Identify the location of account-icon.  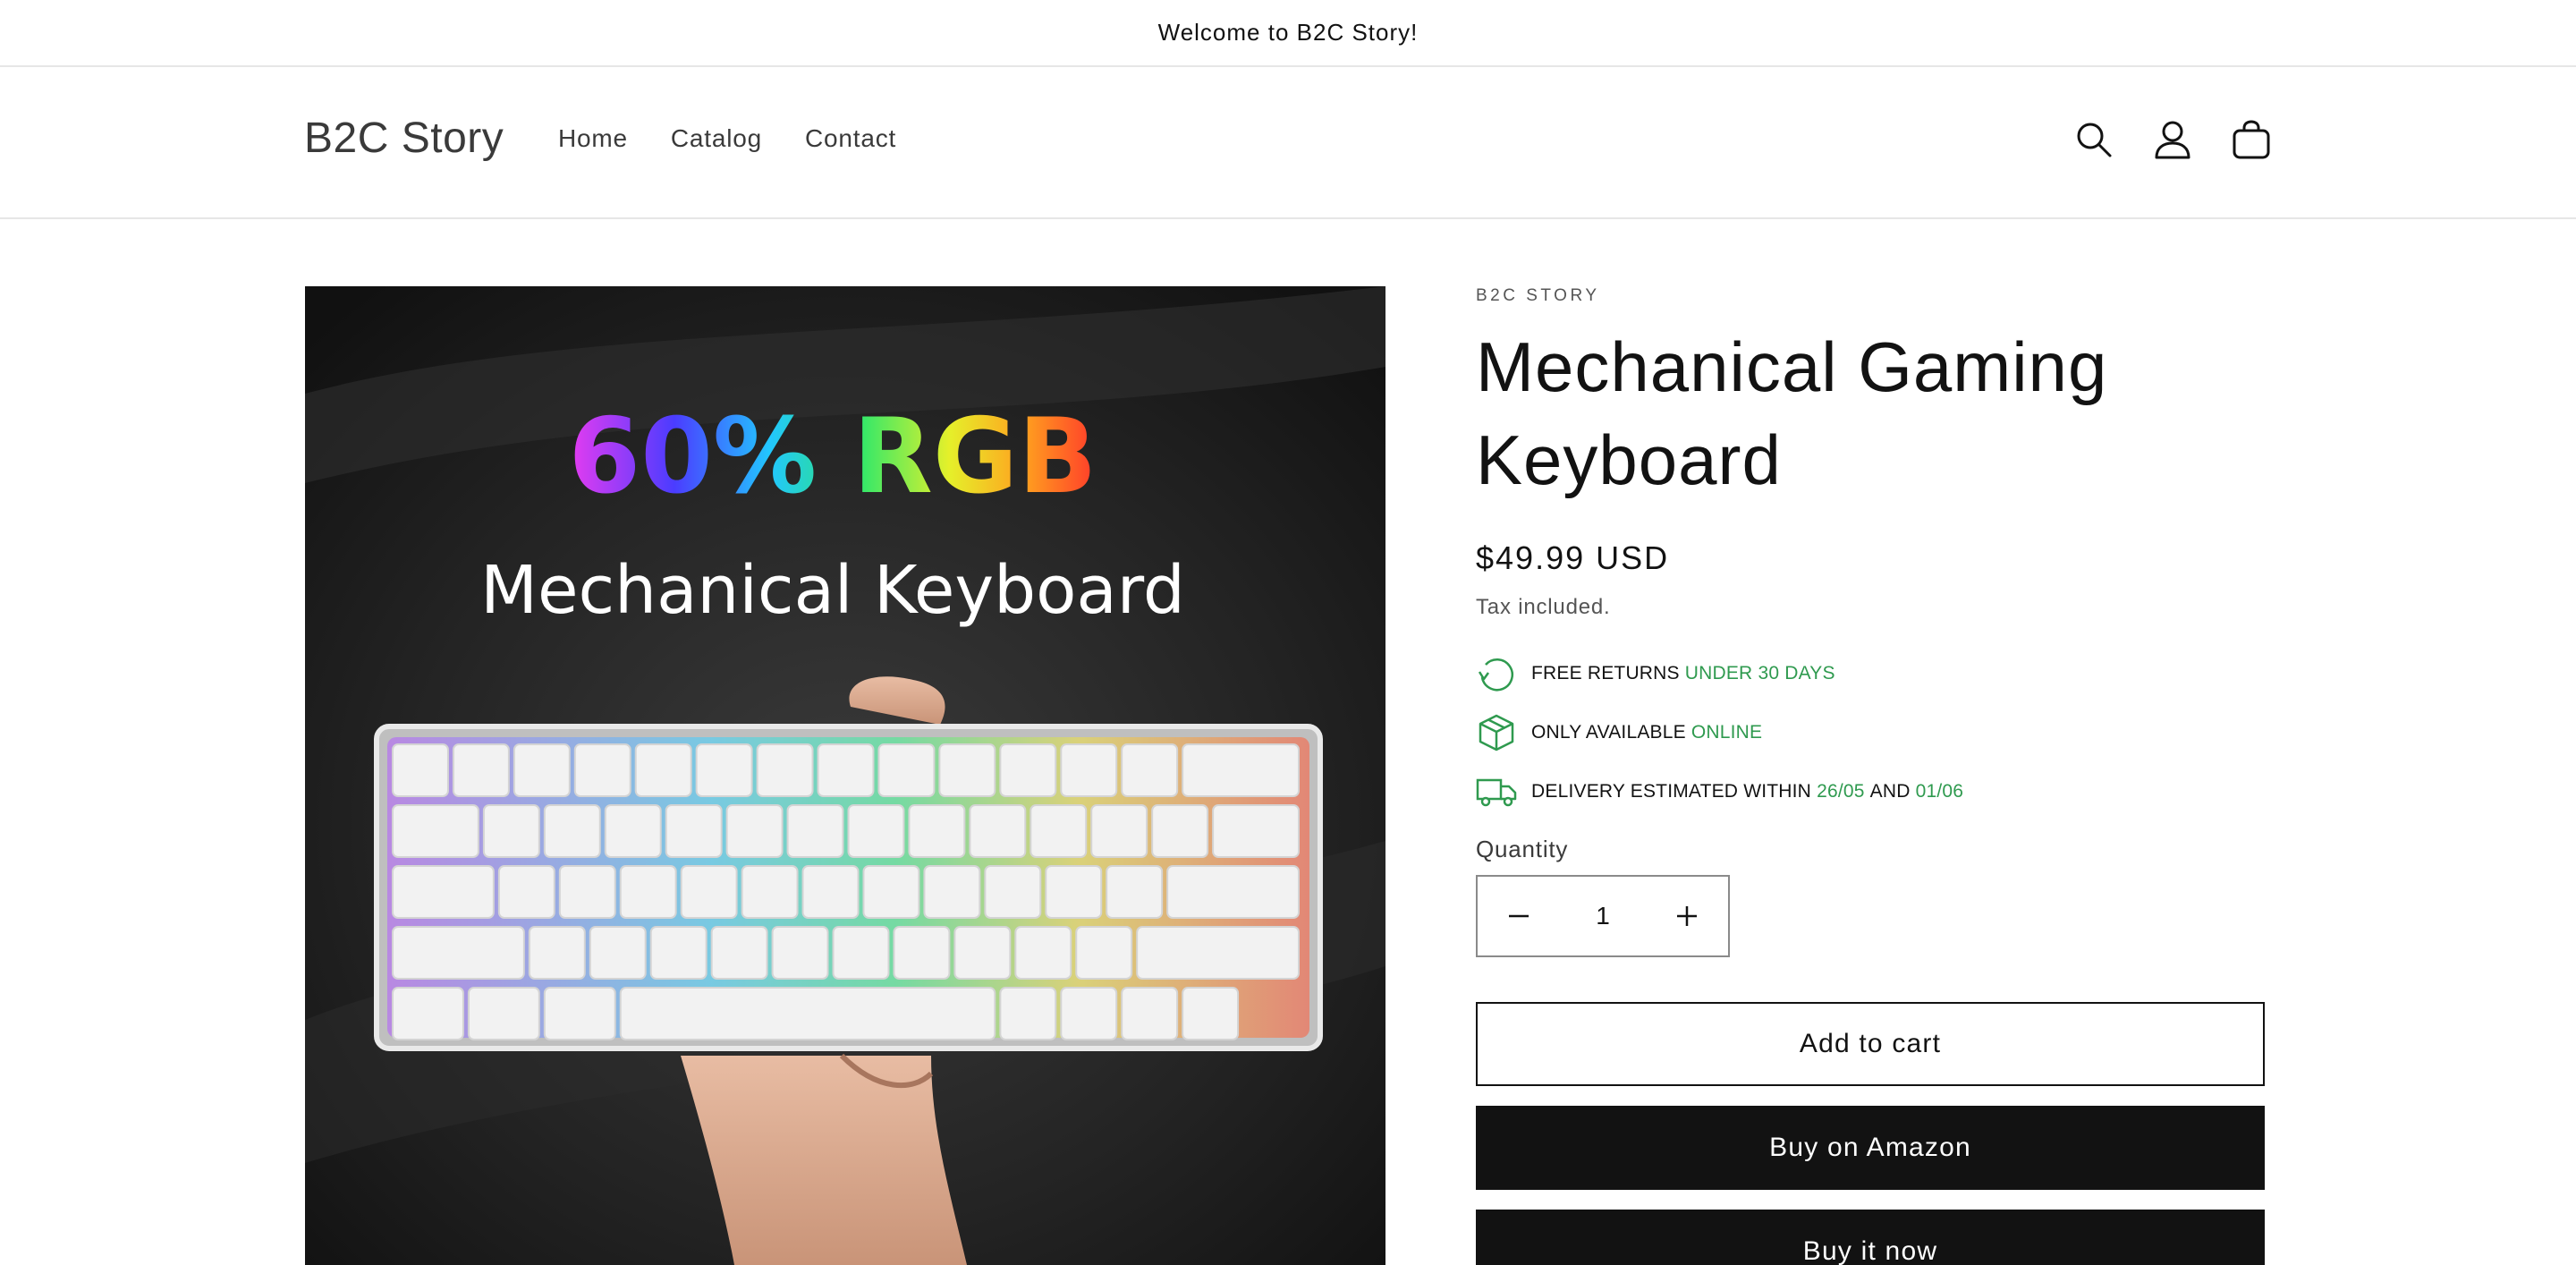
(2172, 139).